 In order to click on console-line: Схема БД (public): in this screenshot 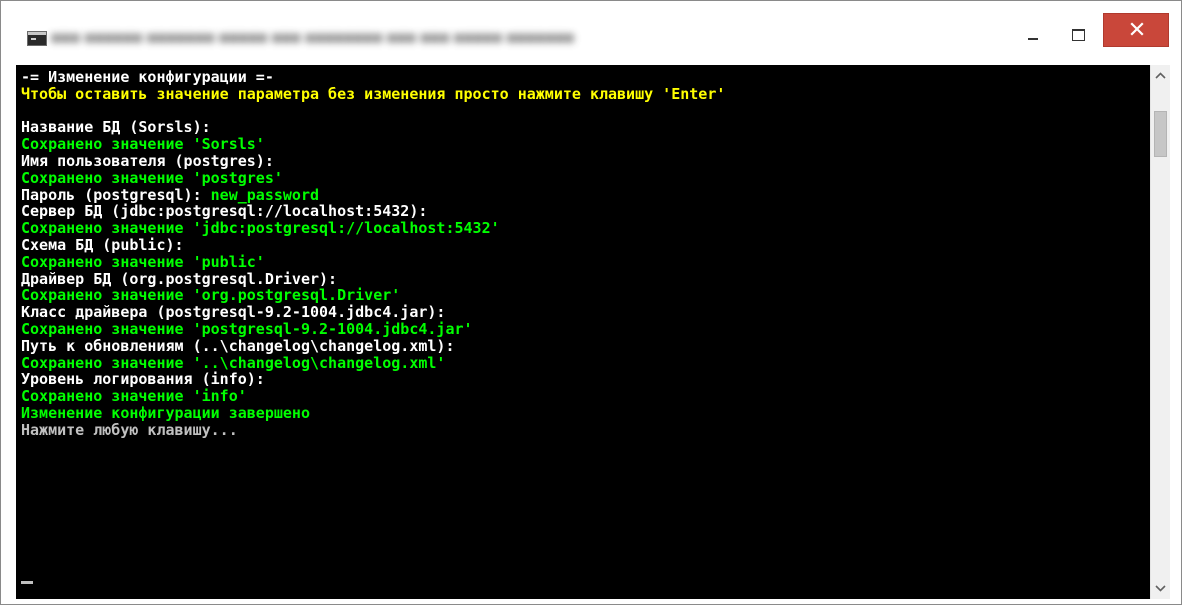, I will do `click(102, 244)`.